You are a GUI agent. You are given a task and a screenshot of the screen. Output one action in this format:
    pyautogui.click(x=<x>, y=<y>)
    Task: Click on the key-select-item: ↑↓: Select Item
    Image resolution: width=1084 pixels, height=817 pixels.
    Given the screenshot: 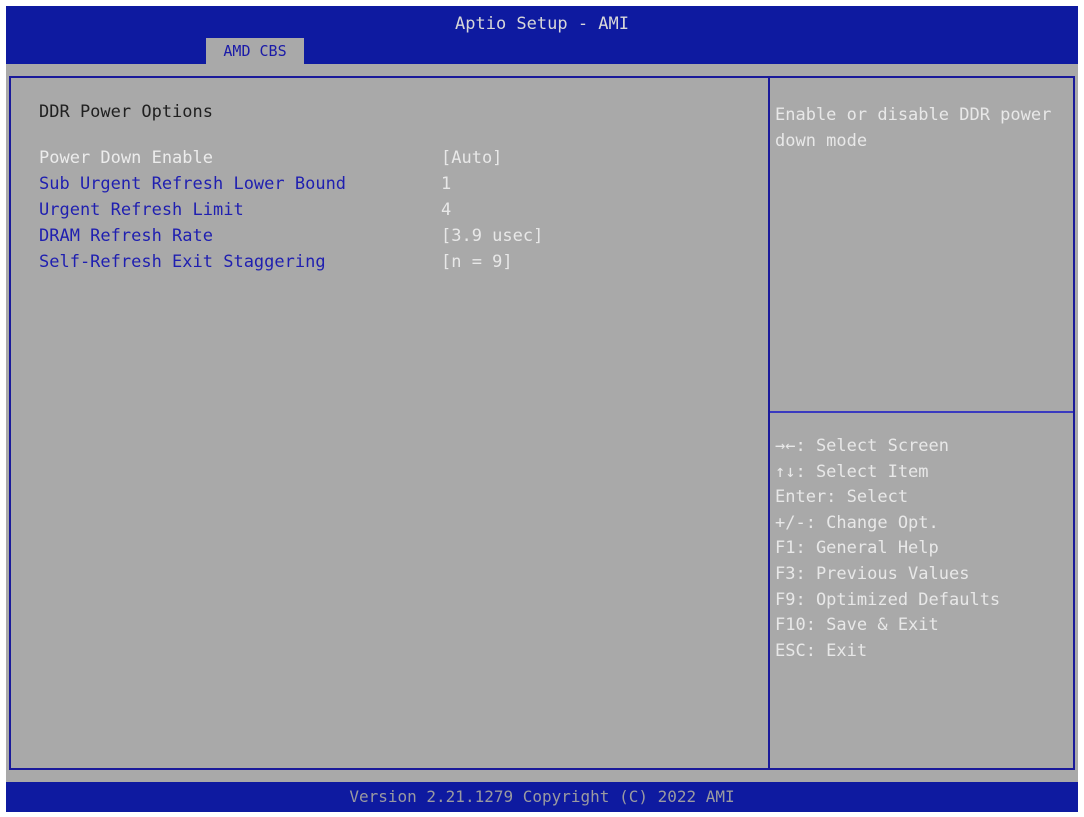 What is the action you would take?
    pyautogui.click(x=852, y=471)
    